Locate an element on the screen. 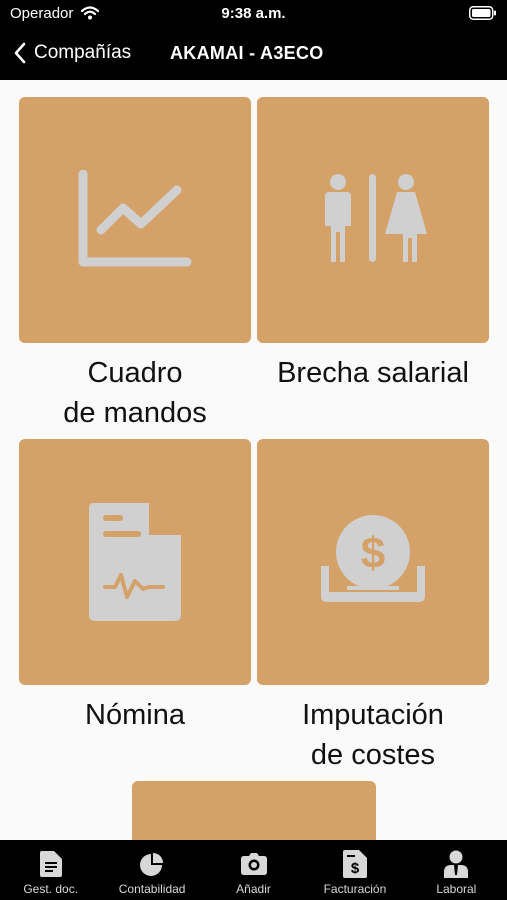 This screenshot has height=900, width=507. tab-label: Gest. doc. is located at coordinates (51, 889).